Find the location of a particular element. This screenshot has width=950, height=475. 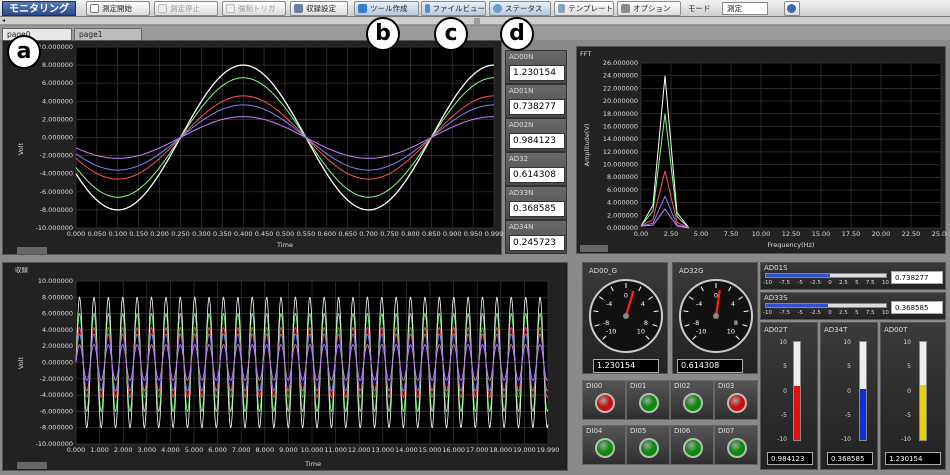

rec-ytick: 4.000000 is located at coordinates (57, 330).